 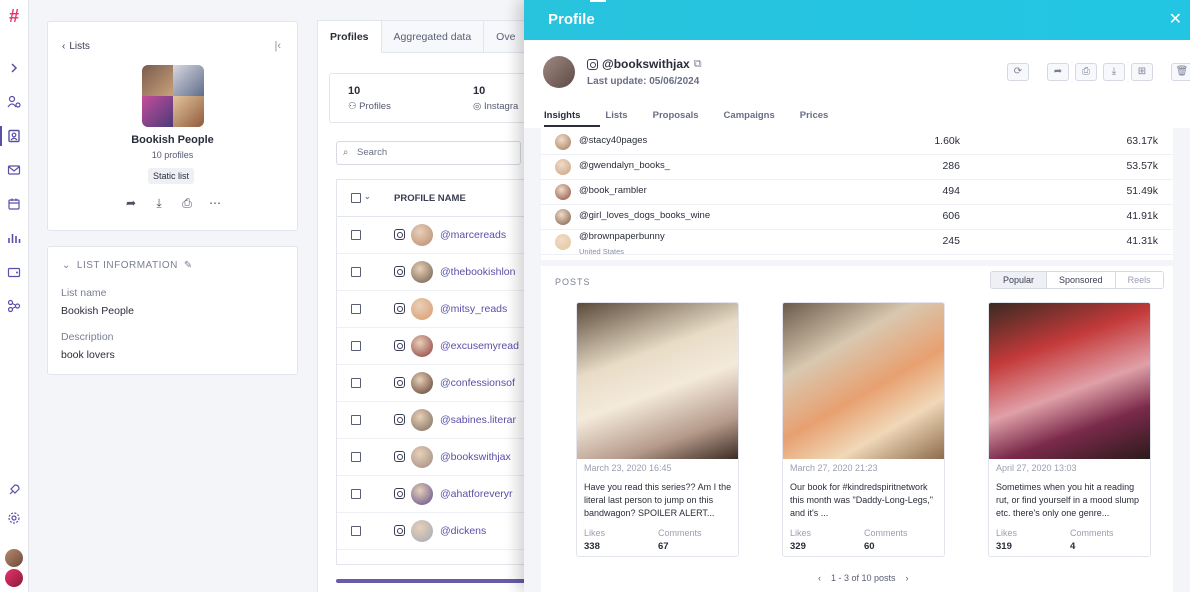 What do you see at coordinates (644, 215) in the screenshot?
I see `profile-handle: @girl_loves_dogs_books_wine` at bounding box center [644, 215].